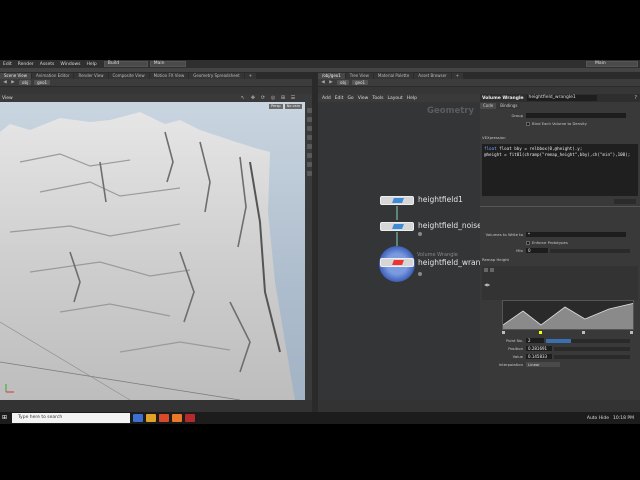 The width and height of the screenshot is (640, 480). I want to click on interpolation-dropdown: Linear, so click(543, 364).